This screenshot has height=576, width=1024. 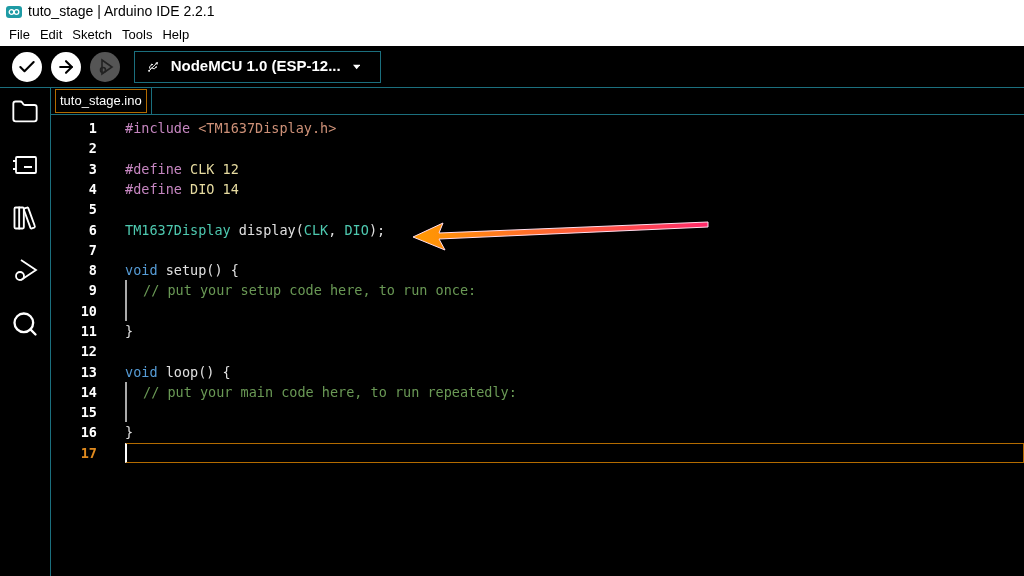 I want to click on window-title: tuto_stage | Arduino IDE 2.2.1, so click(x=121, y=11).